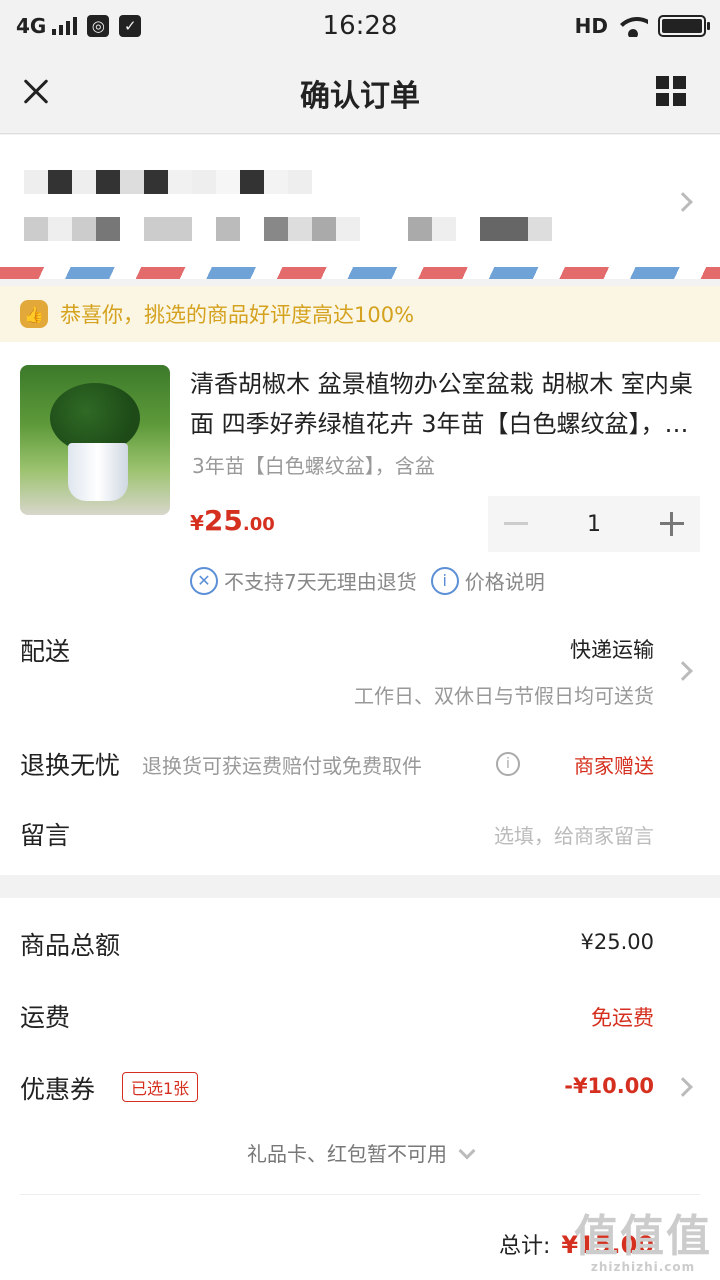  Describe the element at coordinates (609, 1086) in the screenshot. I see `coupon-value: -¥10.00` at that location.